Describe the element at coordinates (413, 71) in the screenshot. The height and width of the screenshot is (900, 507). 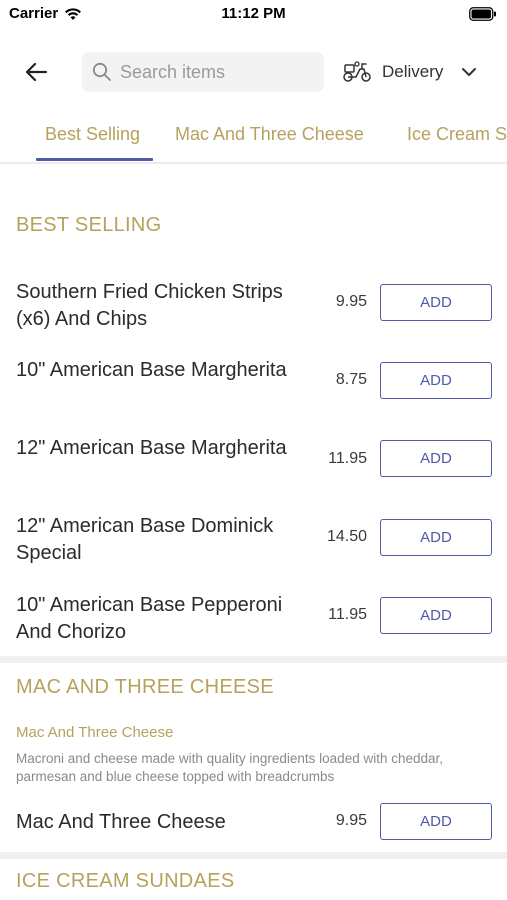
I see `delivery-label: Delivery` at that location.